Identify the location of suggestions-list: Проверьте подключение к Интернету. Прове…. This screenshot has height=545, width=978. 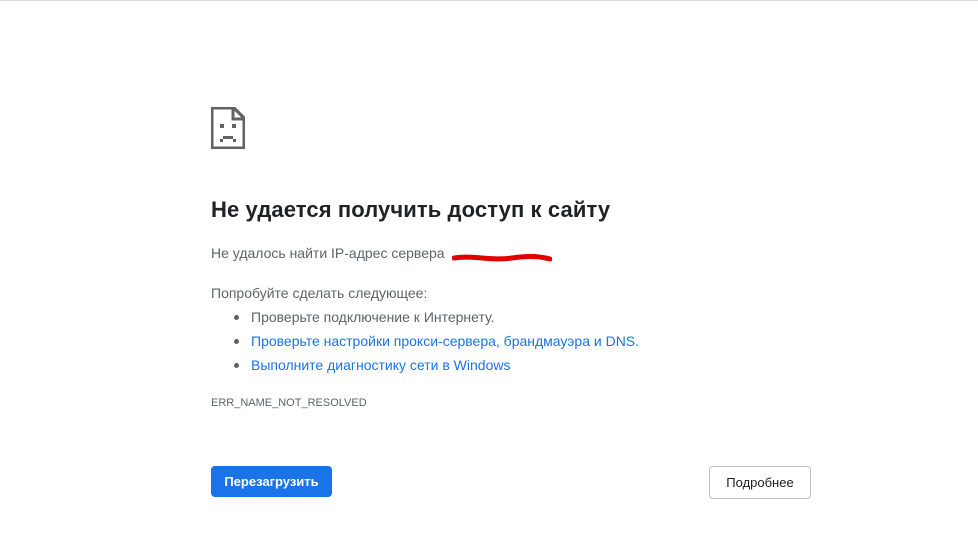
(425, 344).